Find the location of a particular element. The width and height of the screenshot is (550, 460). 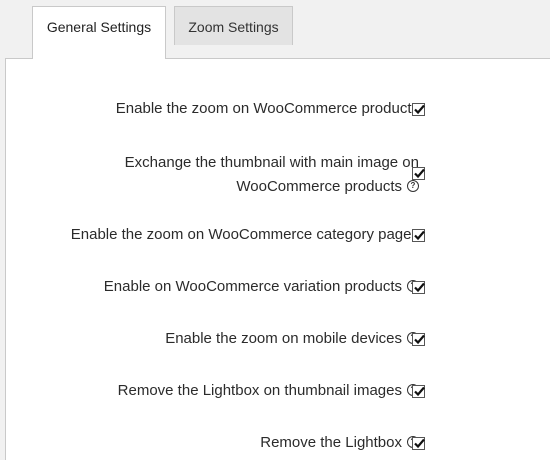

checkbox-exchange-thumbnail is located at coordinates (418, 173).